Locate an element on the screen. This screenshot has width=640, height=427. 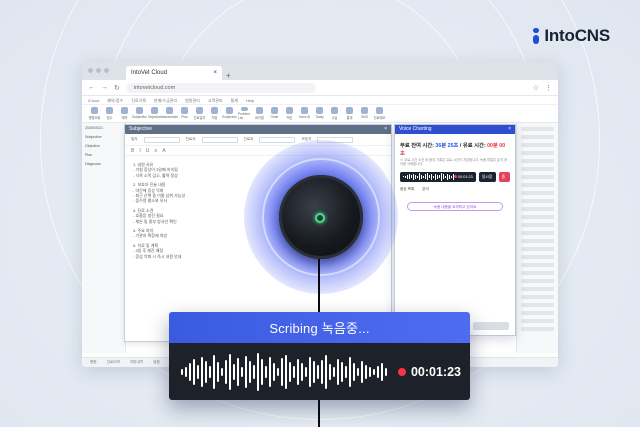
toolbar-button: Objective is located at coordinates (154, 113).